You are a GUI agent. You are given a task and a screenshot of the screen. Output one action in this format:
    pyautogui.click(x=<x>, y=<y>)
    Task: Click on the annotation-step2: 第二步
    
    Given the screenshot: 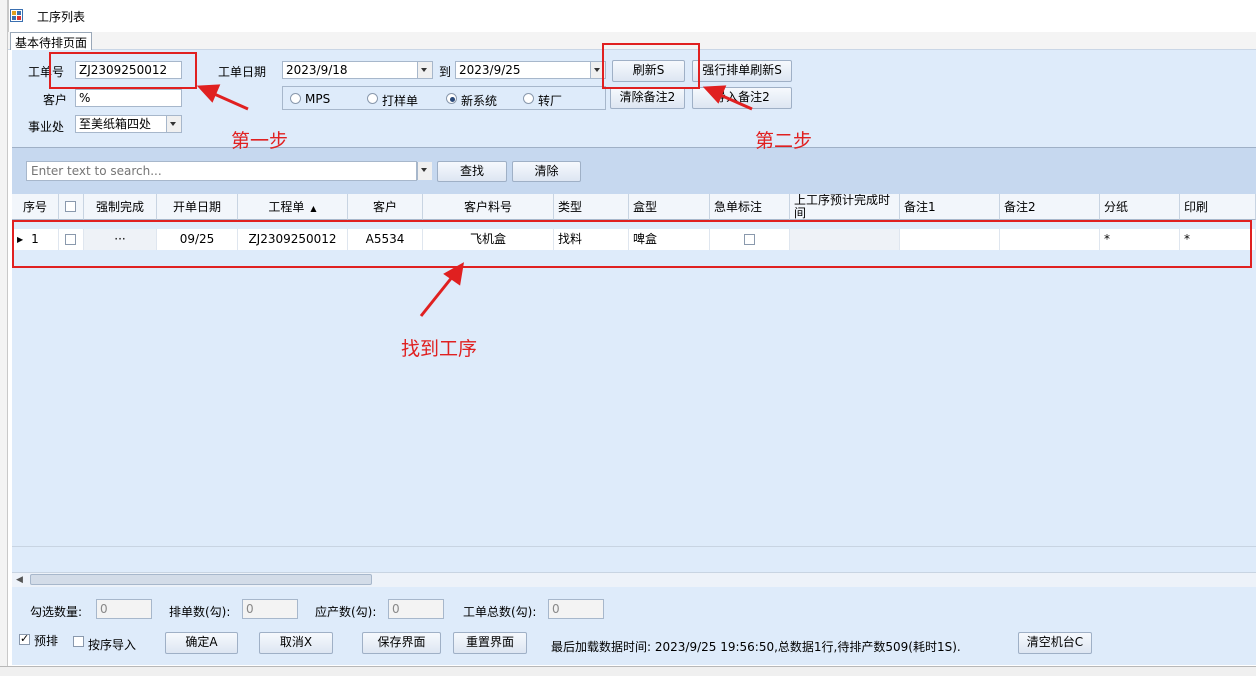 What is the action you would take?
    pyautogui.click(x=784, y=141)
    